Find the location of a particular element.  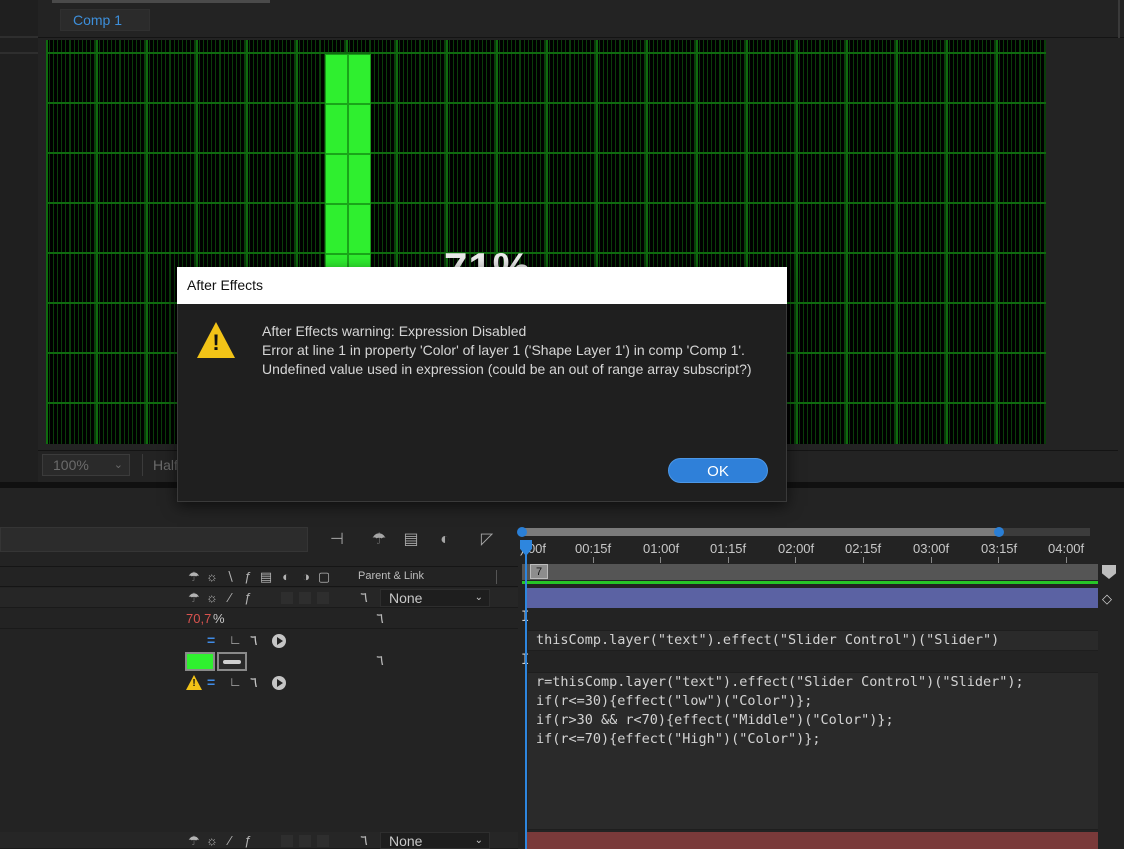

adjustment-switch-icon: ◑ is located at coordinates (306, 576).